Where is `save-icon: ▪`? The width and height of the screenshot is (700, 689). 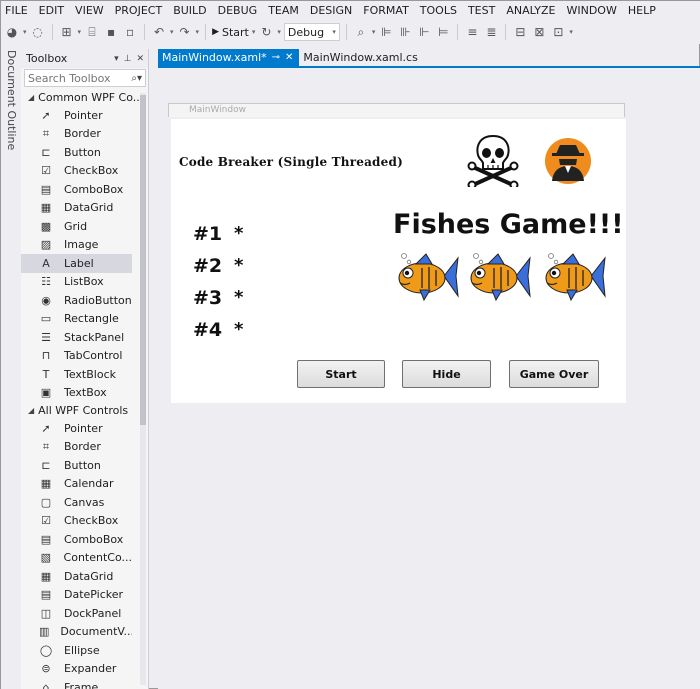 save-icon: ▪ is located at coordinates (111, 32).